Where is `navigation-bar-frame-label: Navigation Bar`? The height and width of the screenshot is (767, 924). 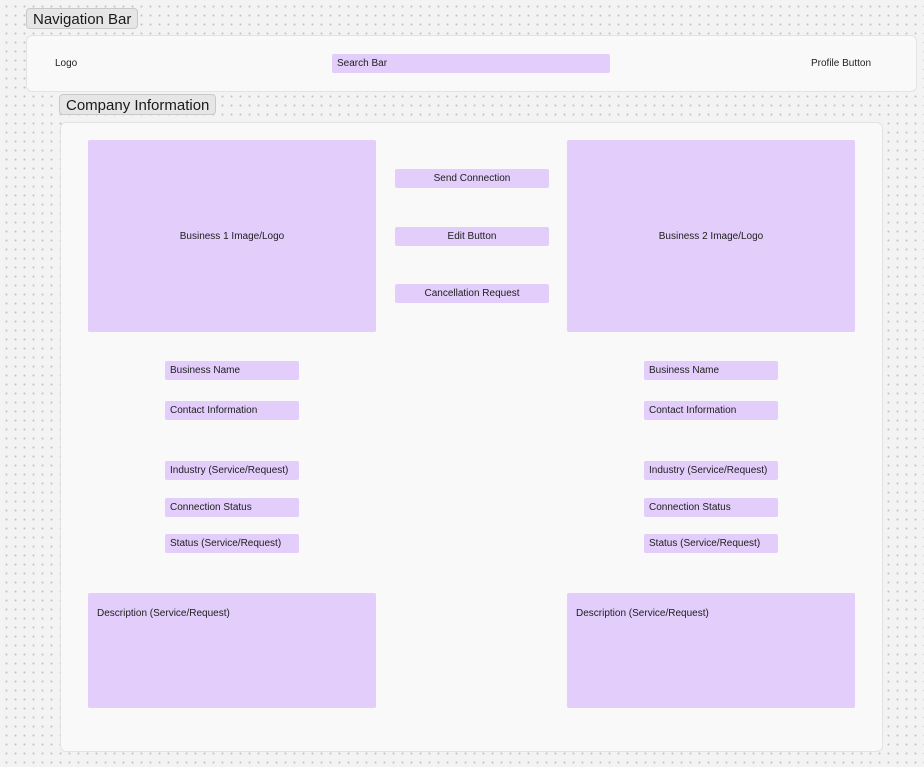
navigation-bar-frame-label: Navigation Bar is located at coordinates (82, 18).